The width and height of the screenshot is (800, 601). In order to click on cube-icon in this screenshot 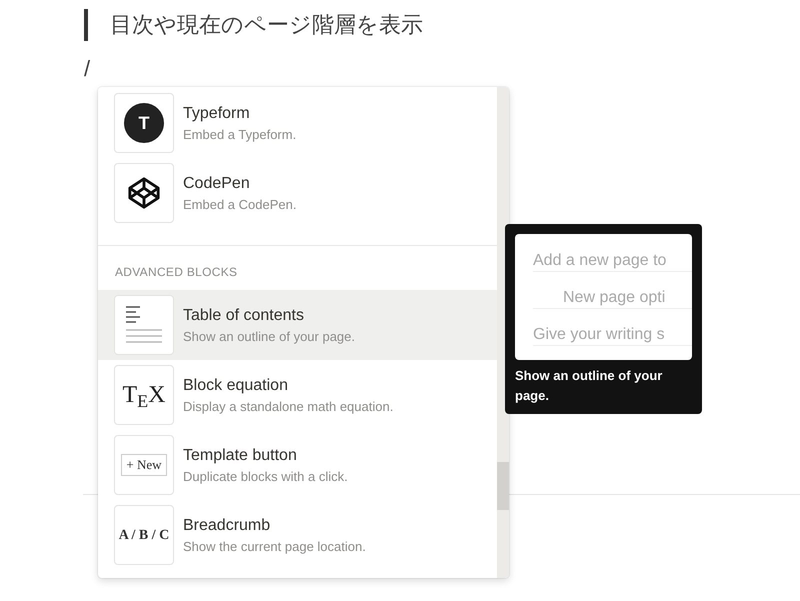, I will do `click(144, 193)`.